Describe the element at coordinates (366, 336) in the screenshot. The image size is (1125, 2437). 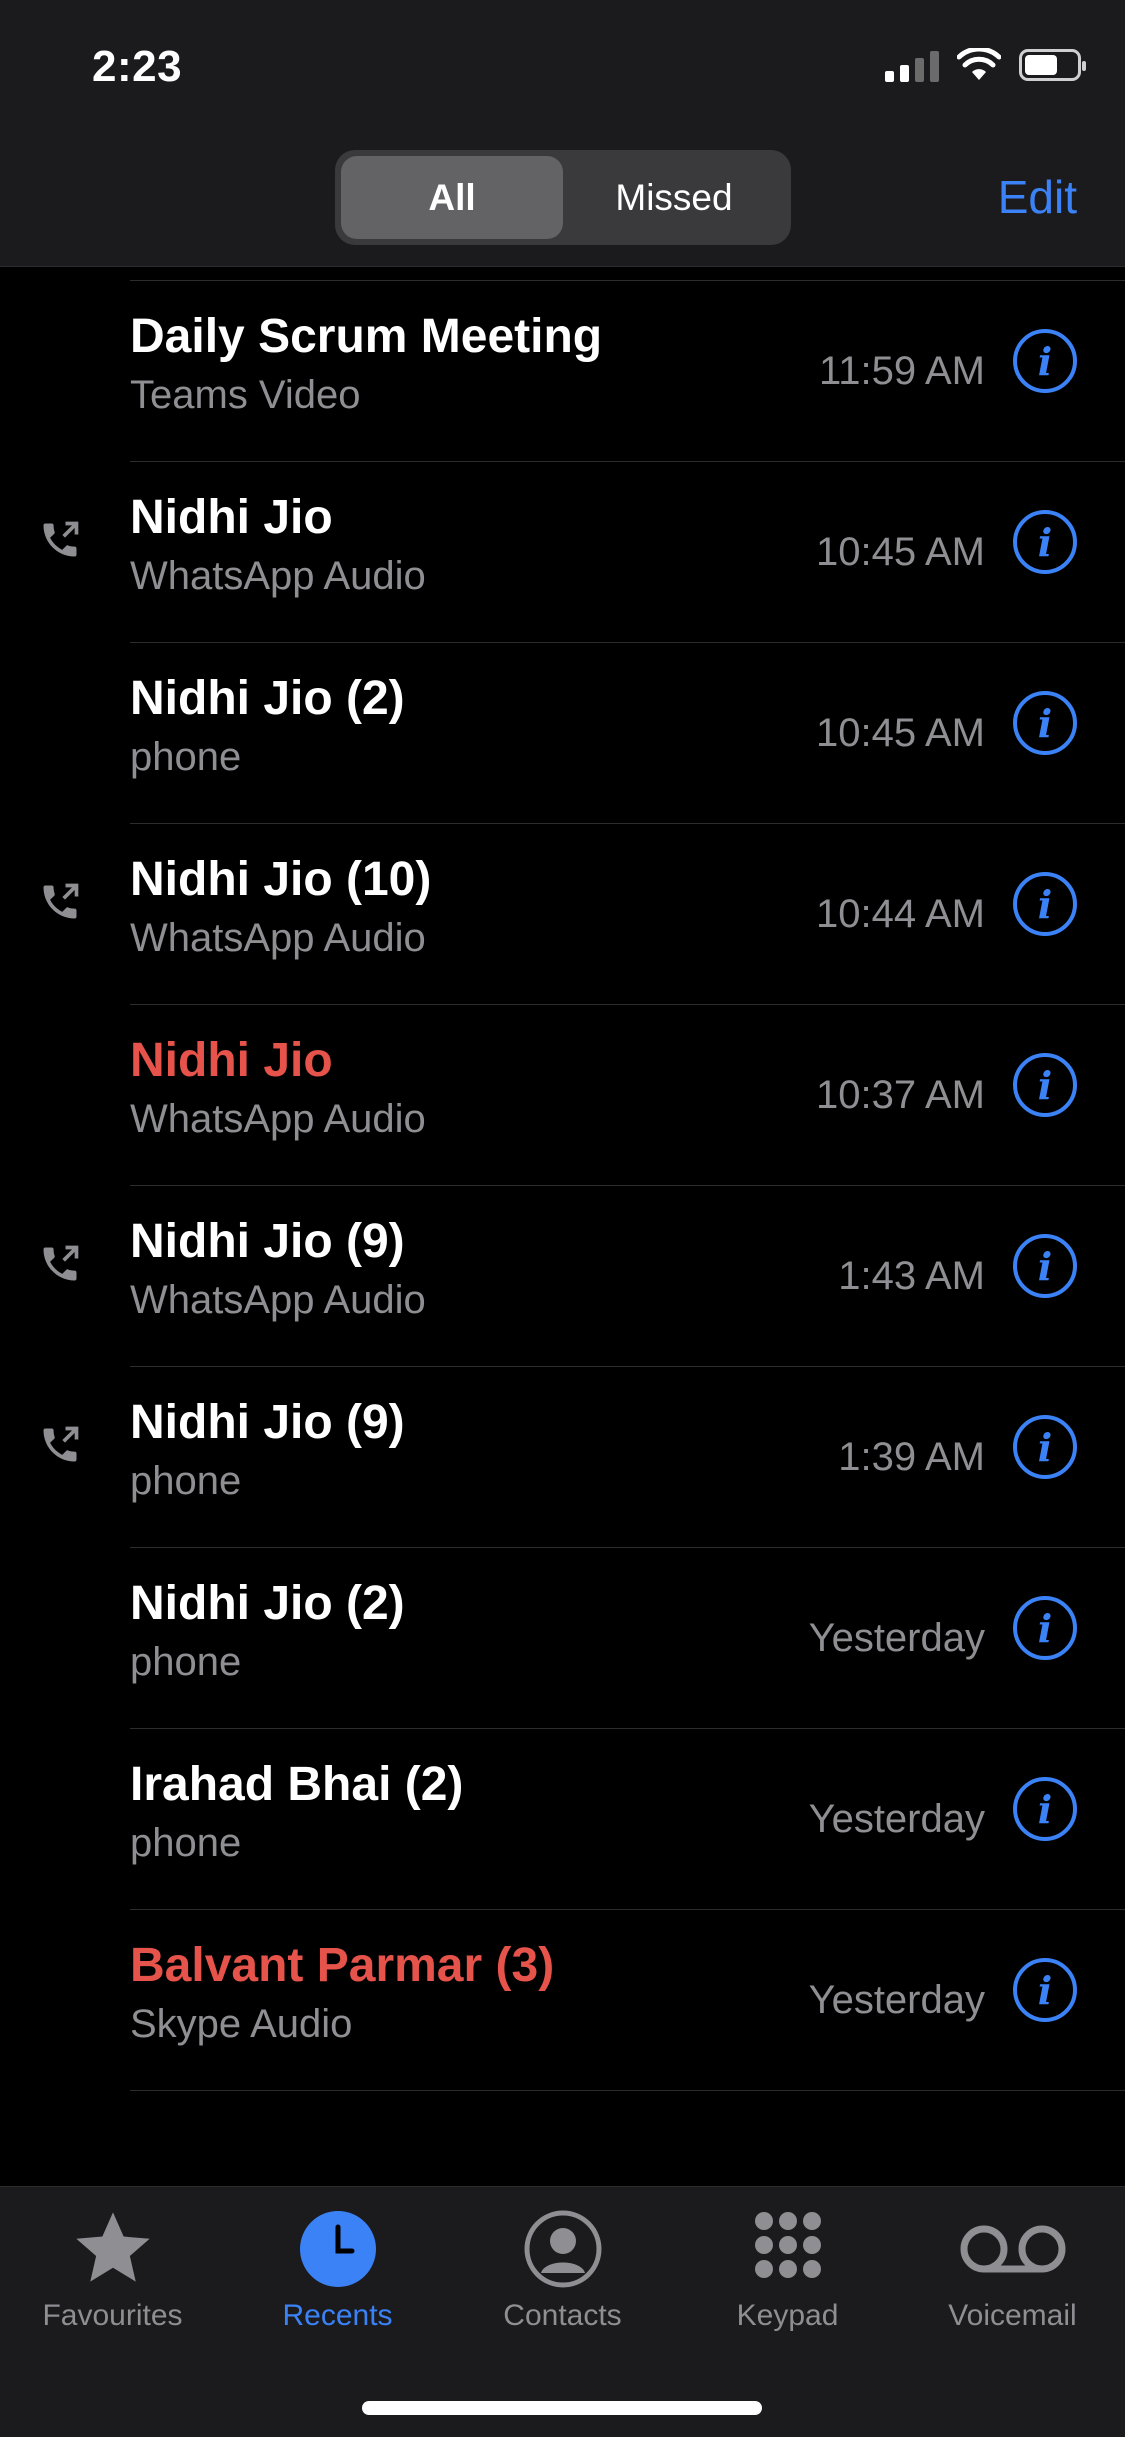
I see `caller-name: Daily Scrum Meeting` at that location.